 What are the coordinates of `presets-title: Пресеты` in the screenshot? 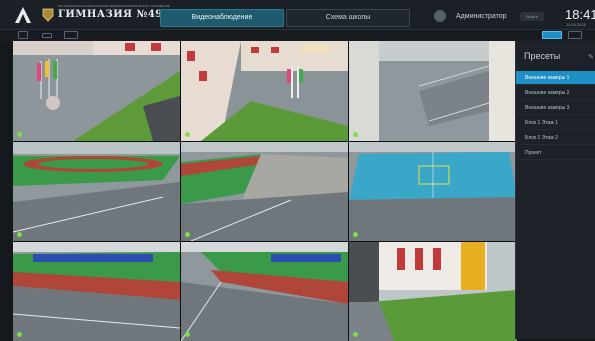 It's located at (542, 56).